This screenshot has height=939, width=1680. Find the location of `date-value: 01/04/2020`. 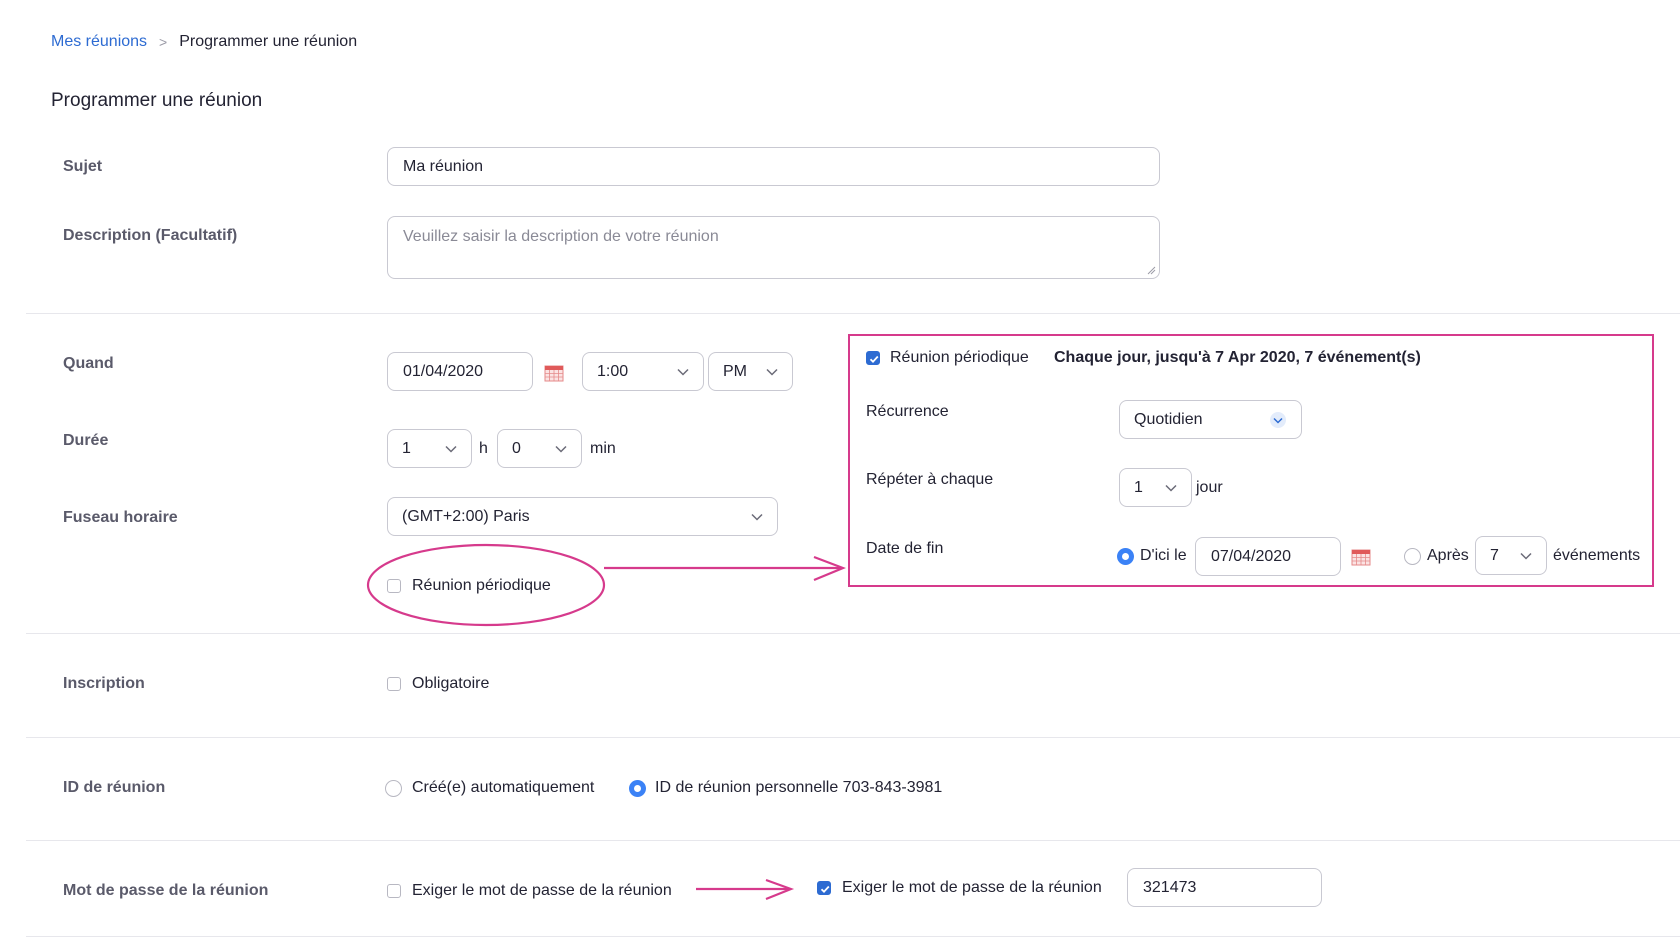

date-value: 01/04/2020 is located at coordinates (443, 371).